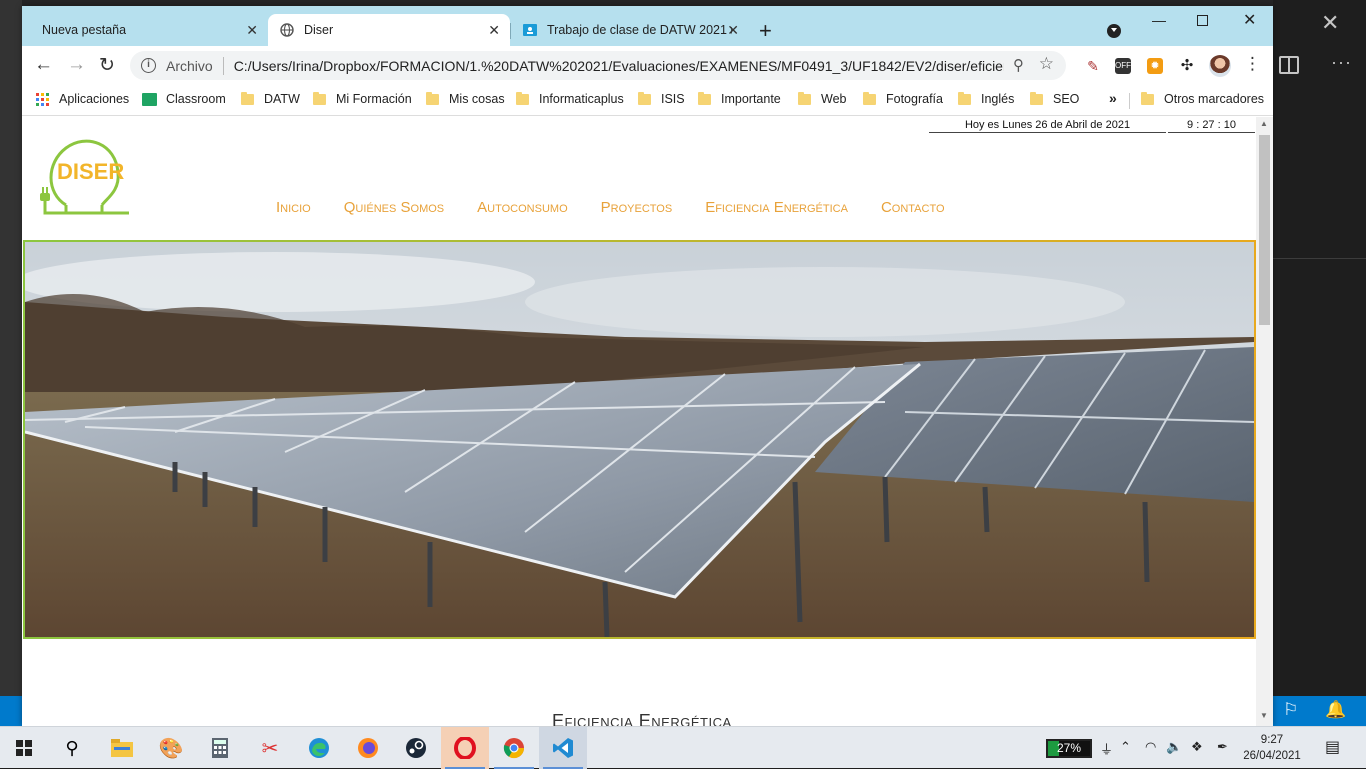  Describe the element at coordinates (1114, 31) in the screenshot. I see `tab-search-icon` at that location.